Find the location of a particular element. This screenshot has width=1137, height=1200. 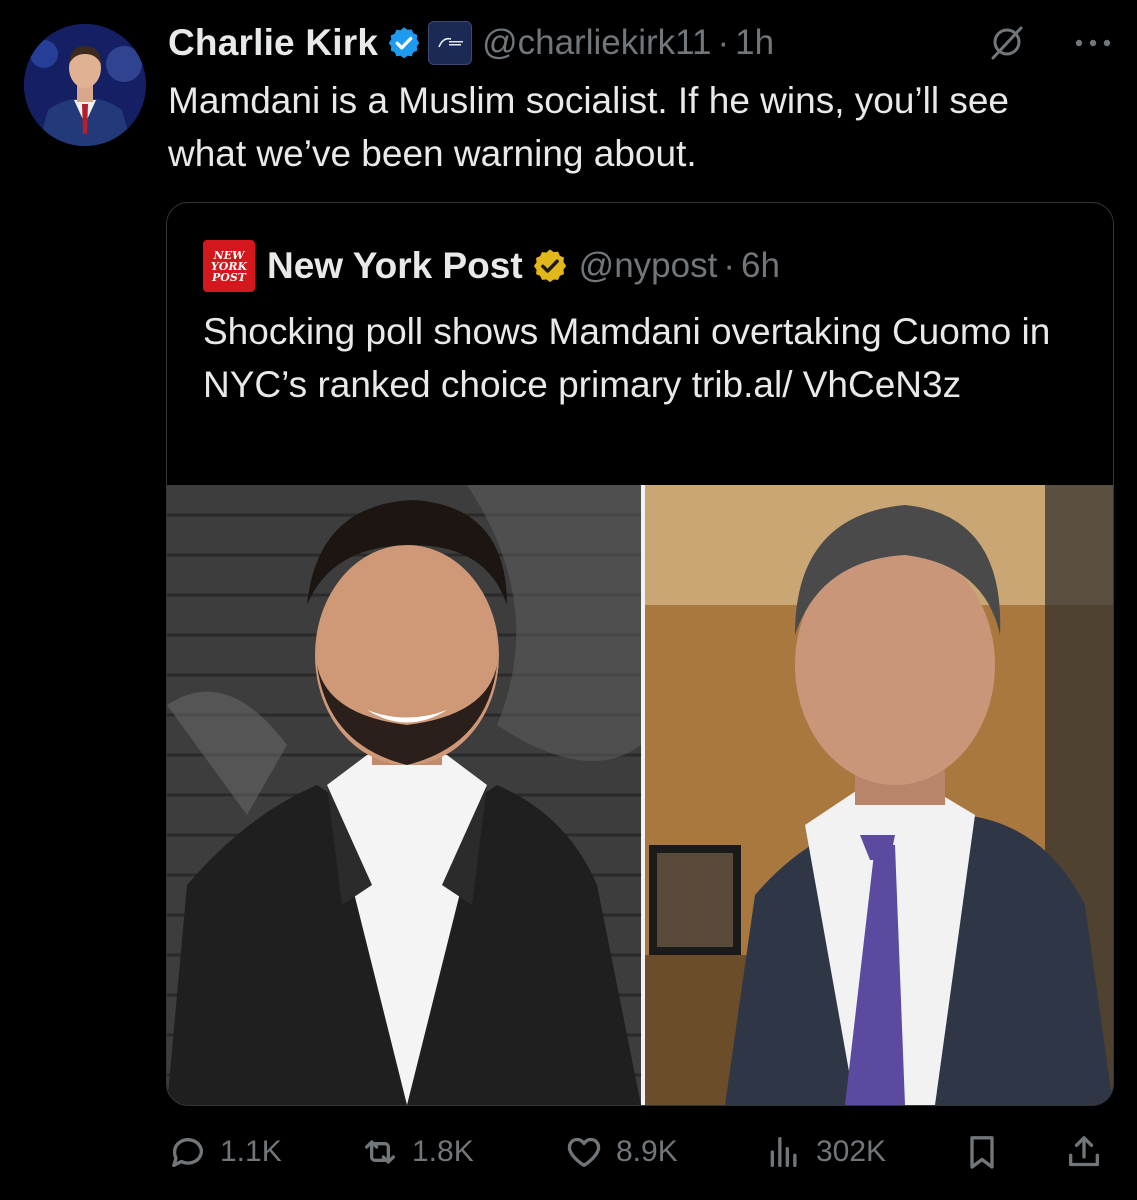

like-count: 8.9K is located at coordinates (647, 1151).